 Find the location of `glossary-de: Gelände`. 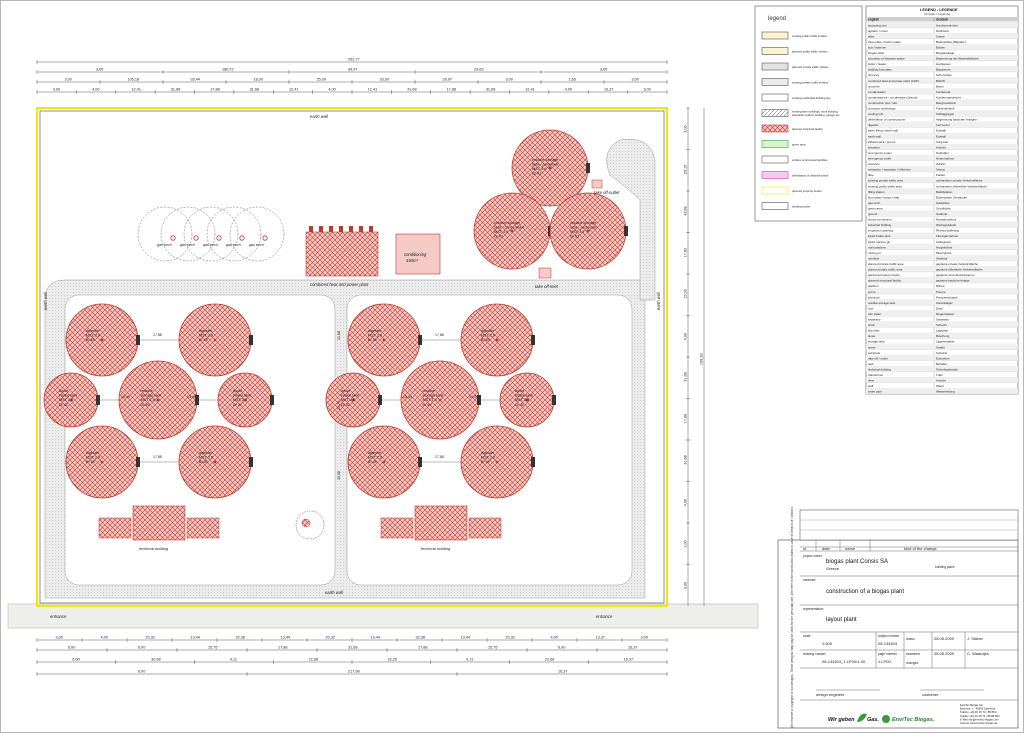

glossary-de: Gelände is located at coordinates (942, 214).